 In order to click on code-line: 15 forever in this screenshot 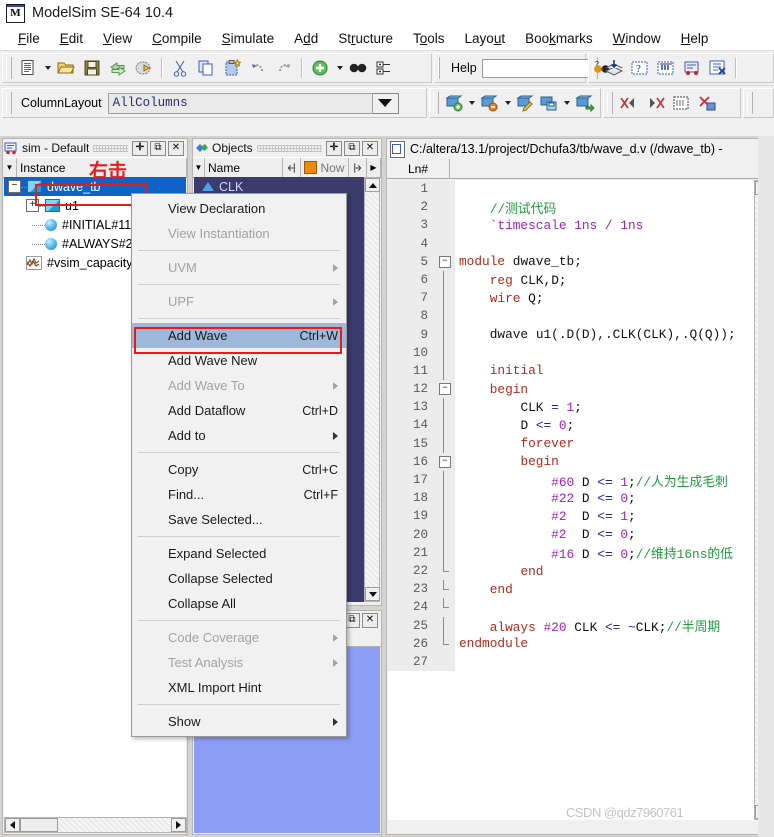, I will do `click(579, 443)`.